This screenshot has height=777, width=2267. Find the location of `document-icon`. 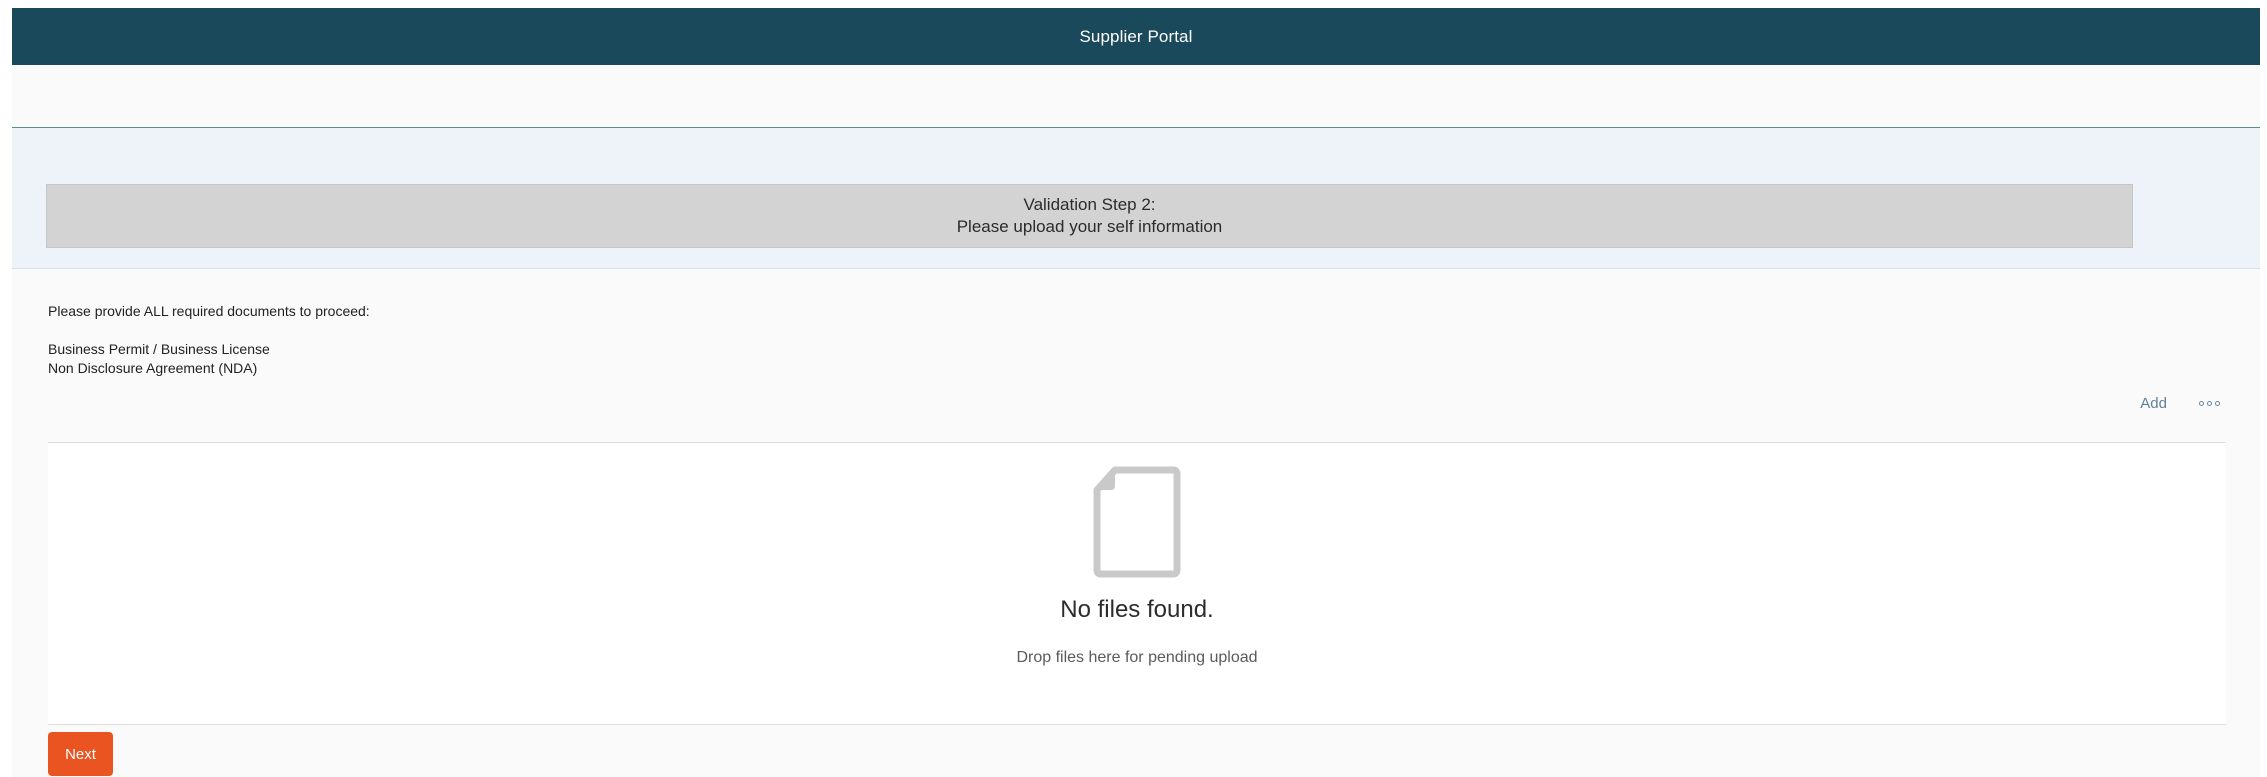

document-icon is located at coordinates (1137, 522).